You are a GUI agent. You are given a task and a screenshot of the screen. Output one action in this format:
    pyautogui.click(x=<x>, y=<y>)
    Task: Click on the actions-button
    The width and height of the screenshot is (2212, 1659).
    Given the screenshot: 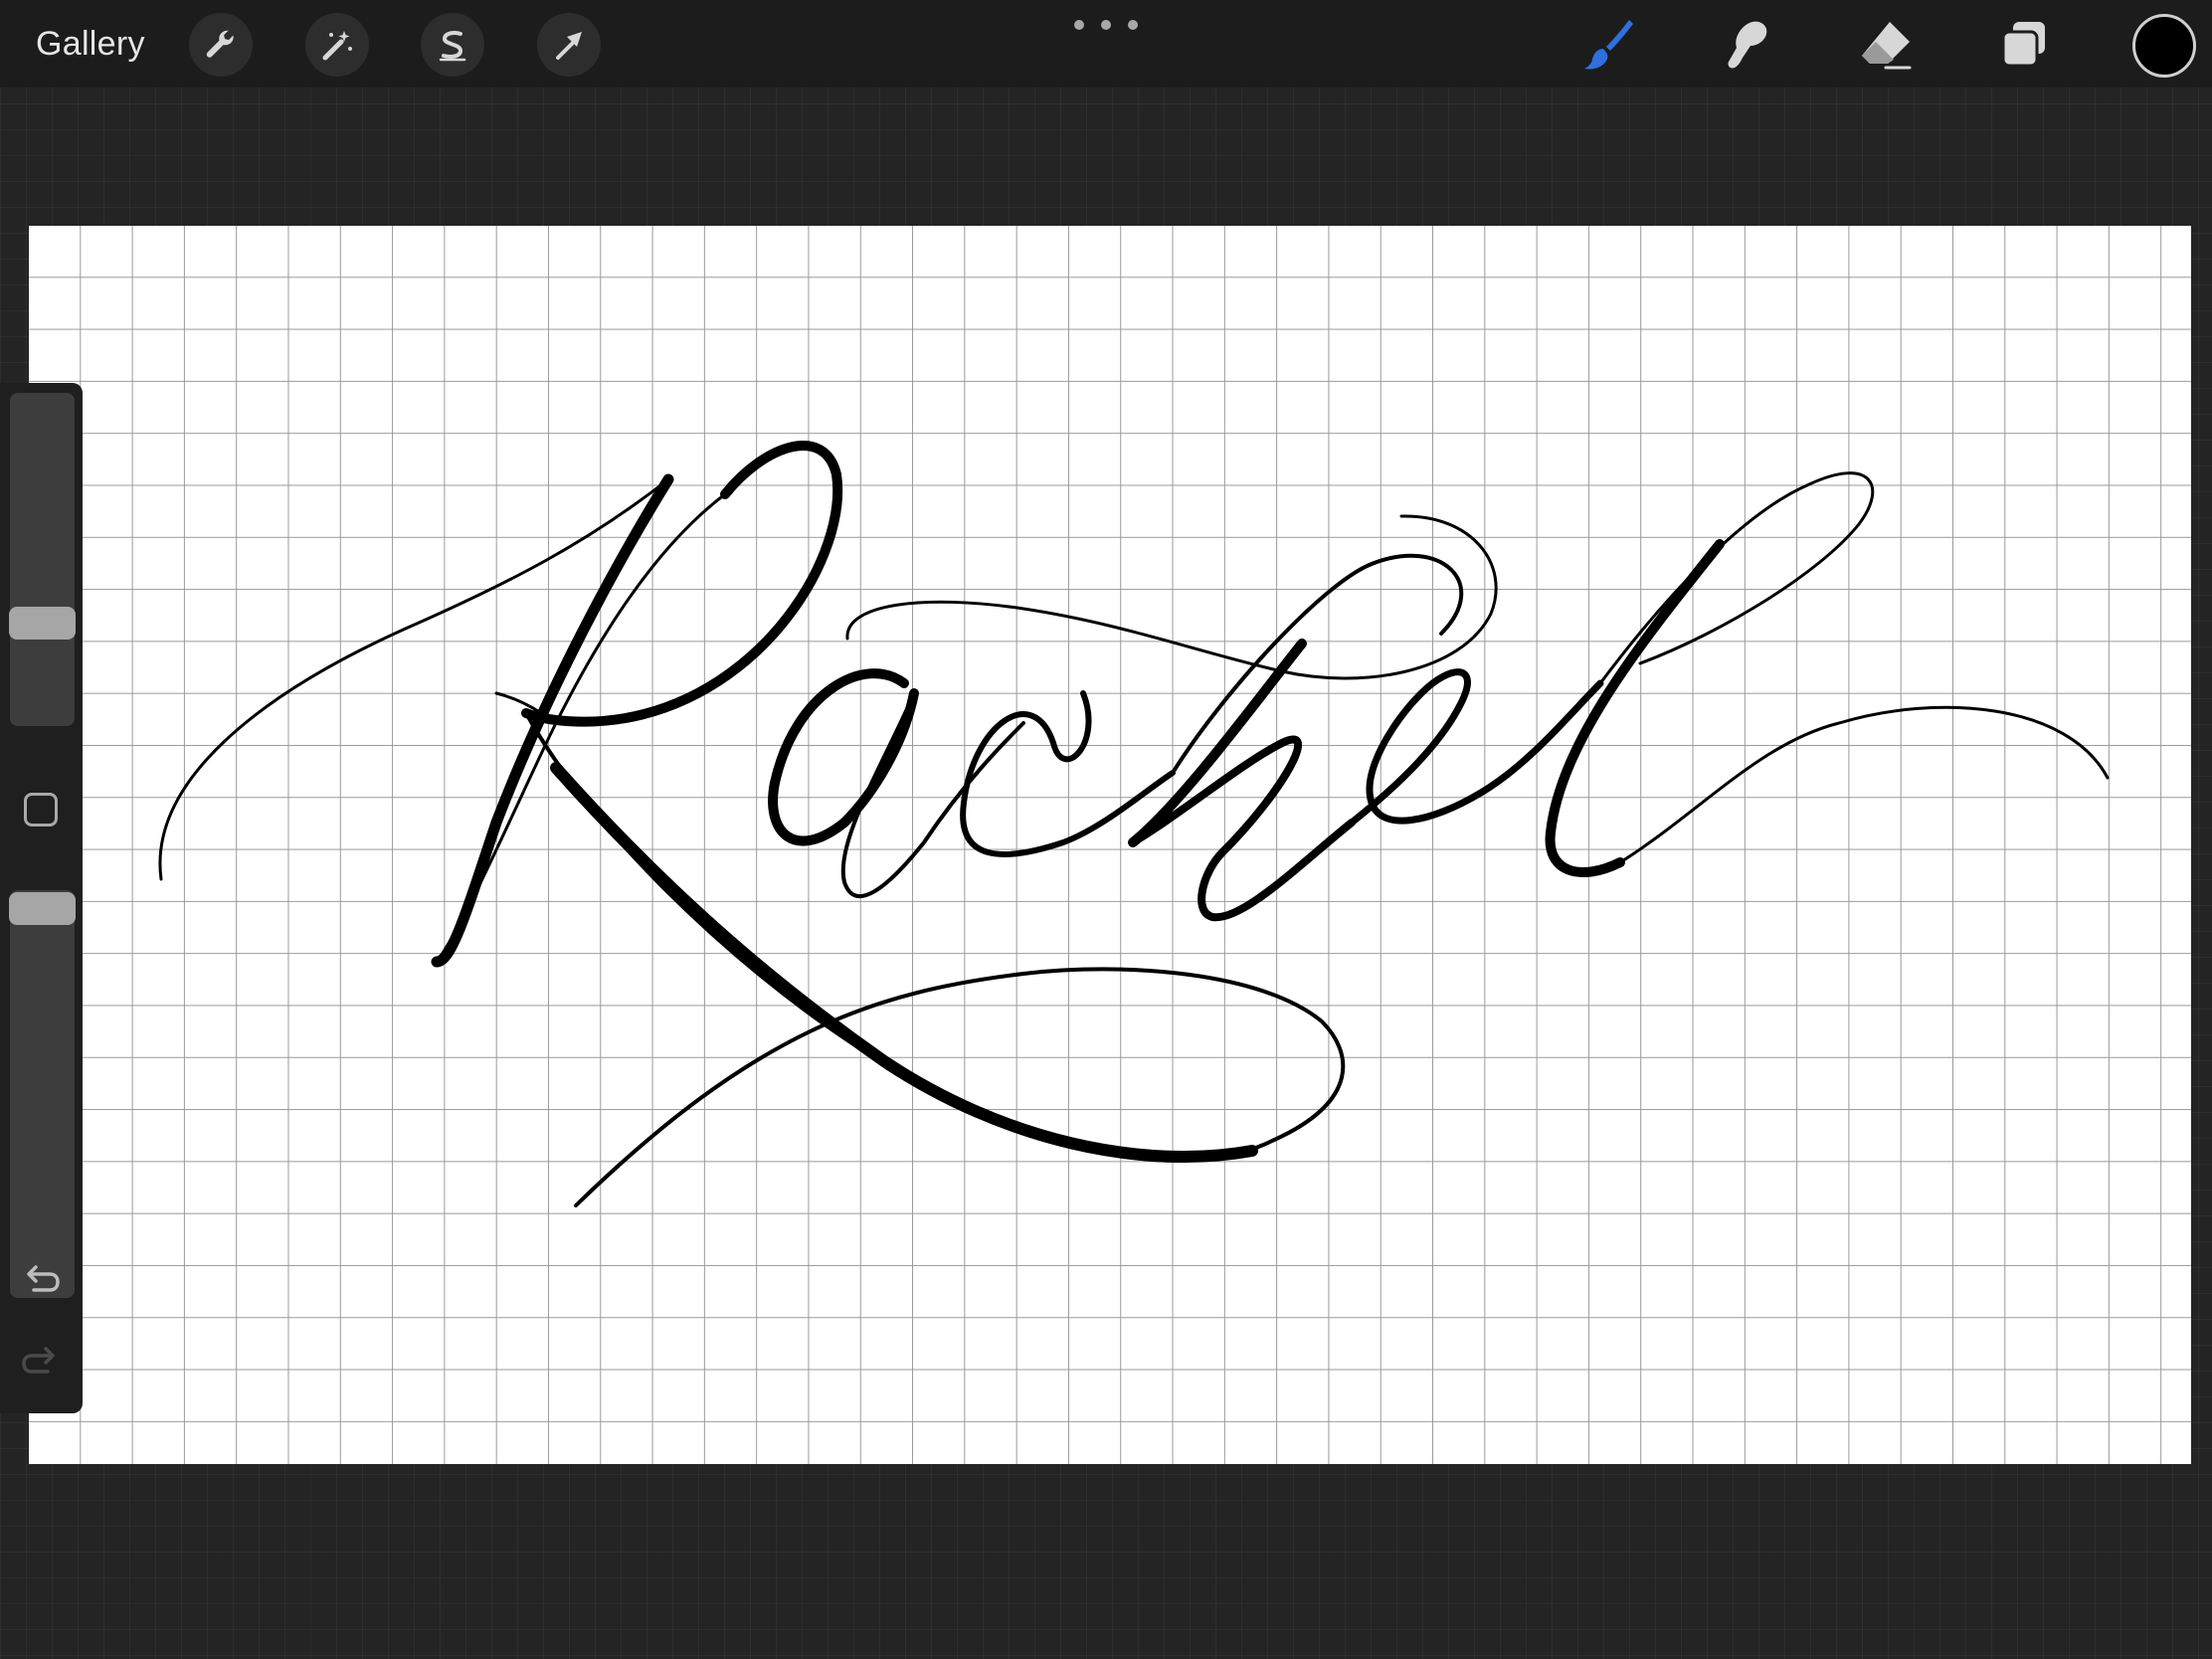 What is the action you would take?
    pyautogui.click(x=221, y=45)
    